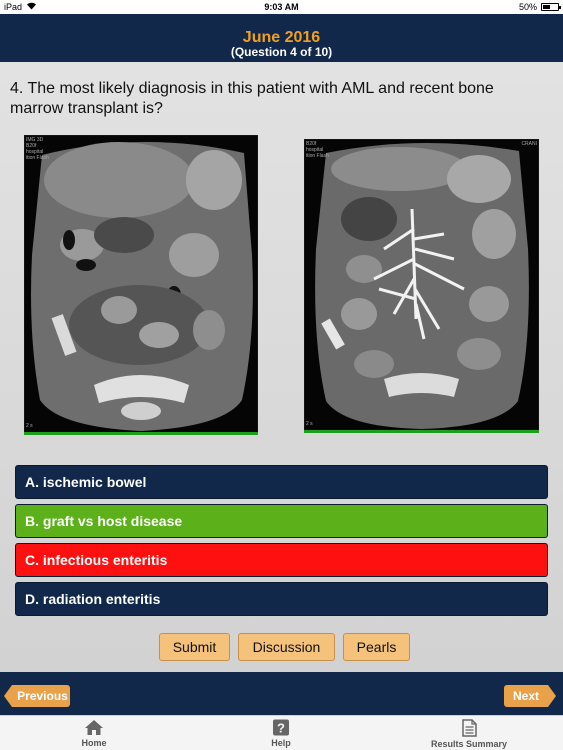 Image resolution: width=563 pixels, height=750 pixels. I want to click on clock: 9:03 AM, so click(281, 7).